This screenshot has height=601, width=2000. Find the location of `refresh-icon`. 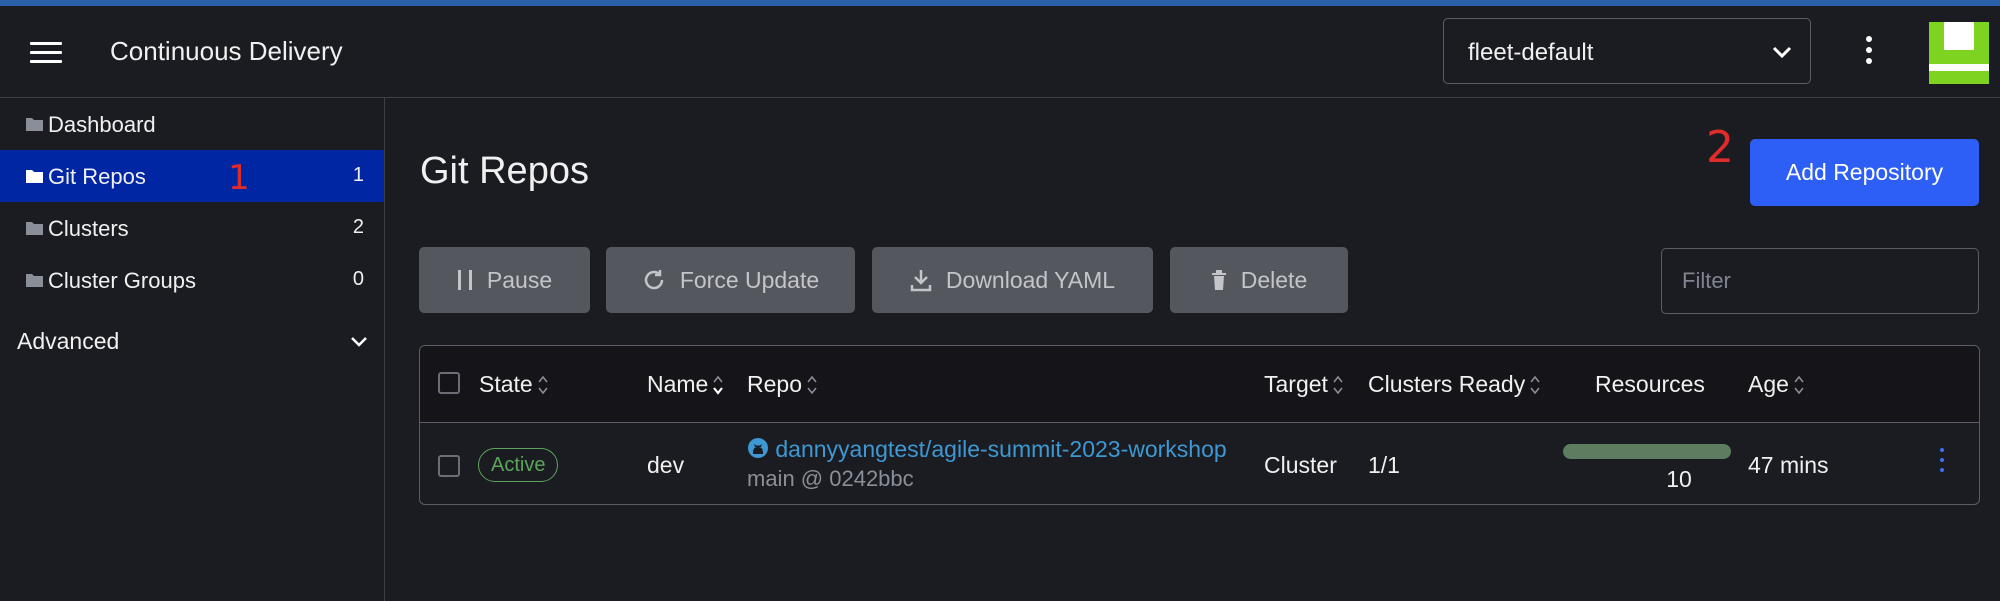

refresh-icon is located at coordinates (654, 280).